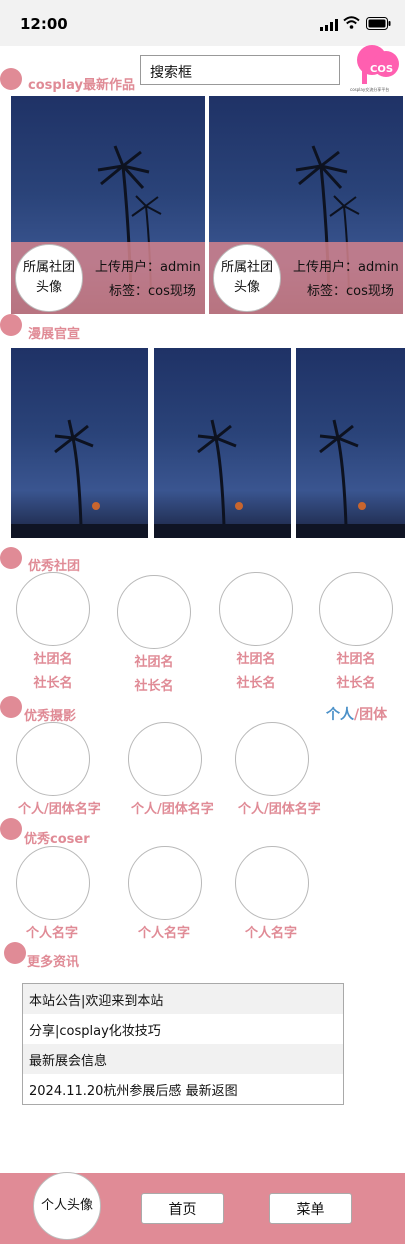  What do you see at coordinates (340, 715) in the screenshot?
I see `filter-personal-link: 个人` at bounding box center [340, 715].